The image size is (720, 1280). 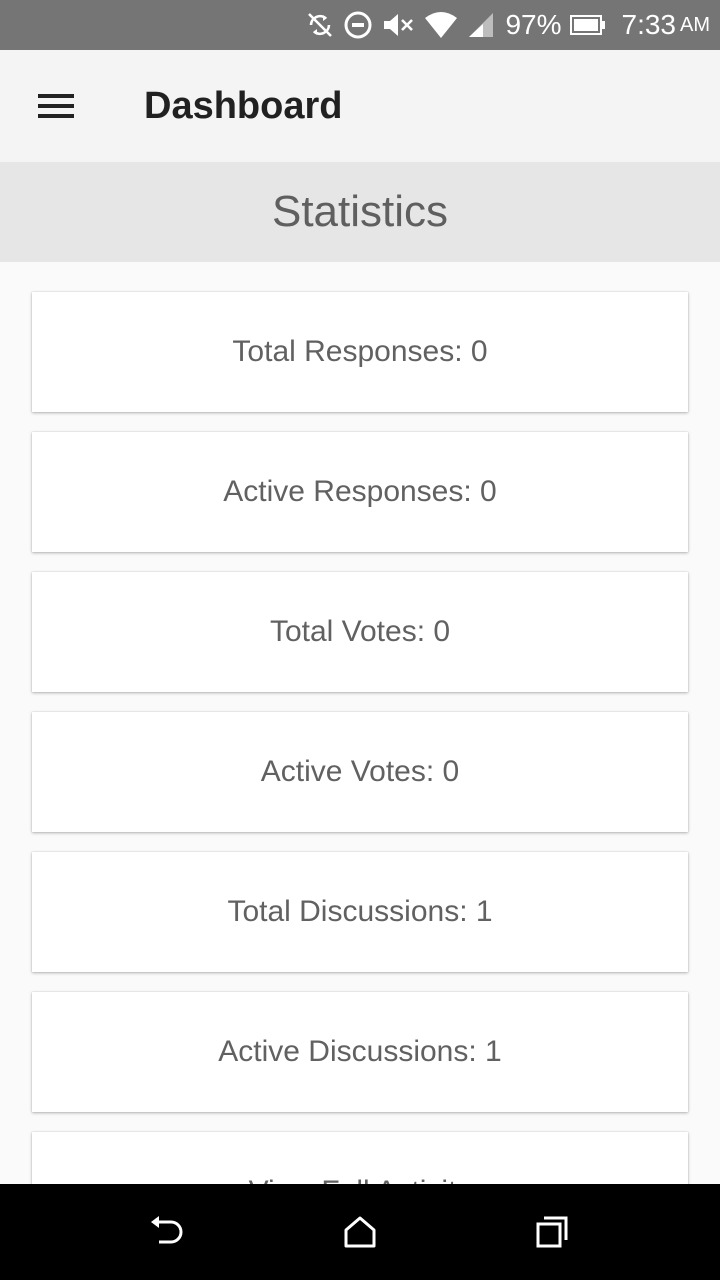 I want to click on cell-signal-icon, so click(x=481, y=25).